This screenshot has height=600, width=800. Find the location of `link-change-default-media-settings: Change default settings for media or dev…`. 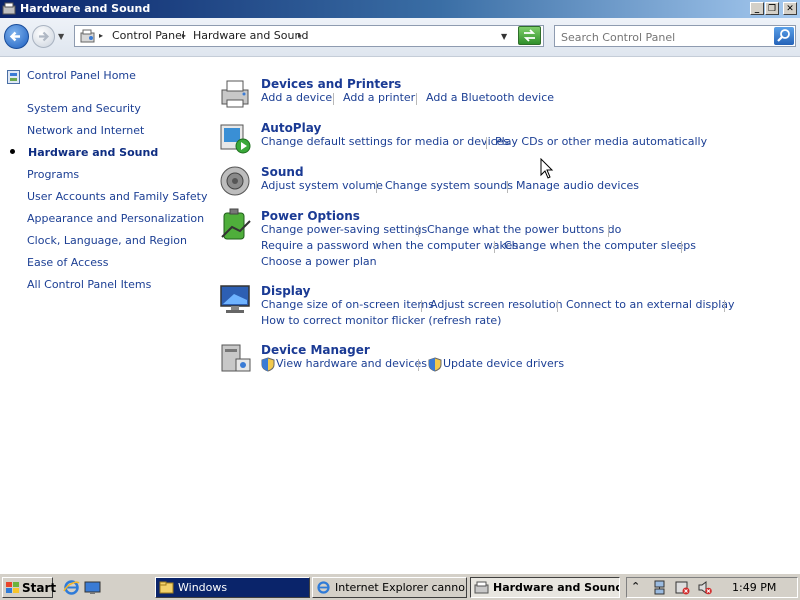

link-change-default-media-settings: Change default settings for media or dev… is located at coordinates (385, 141).